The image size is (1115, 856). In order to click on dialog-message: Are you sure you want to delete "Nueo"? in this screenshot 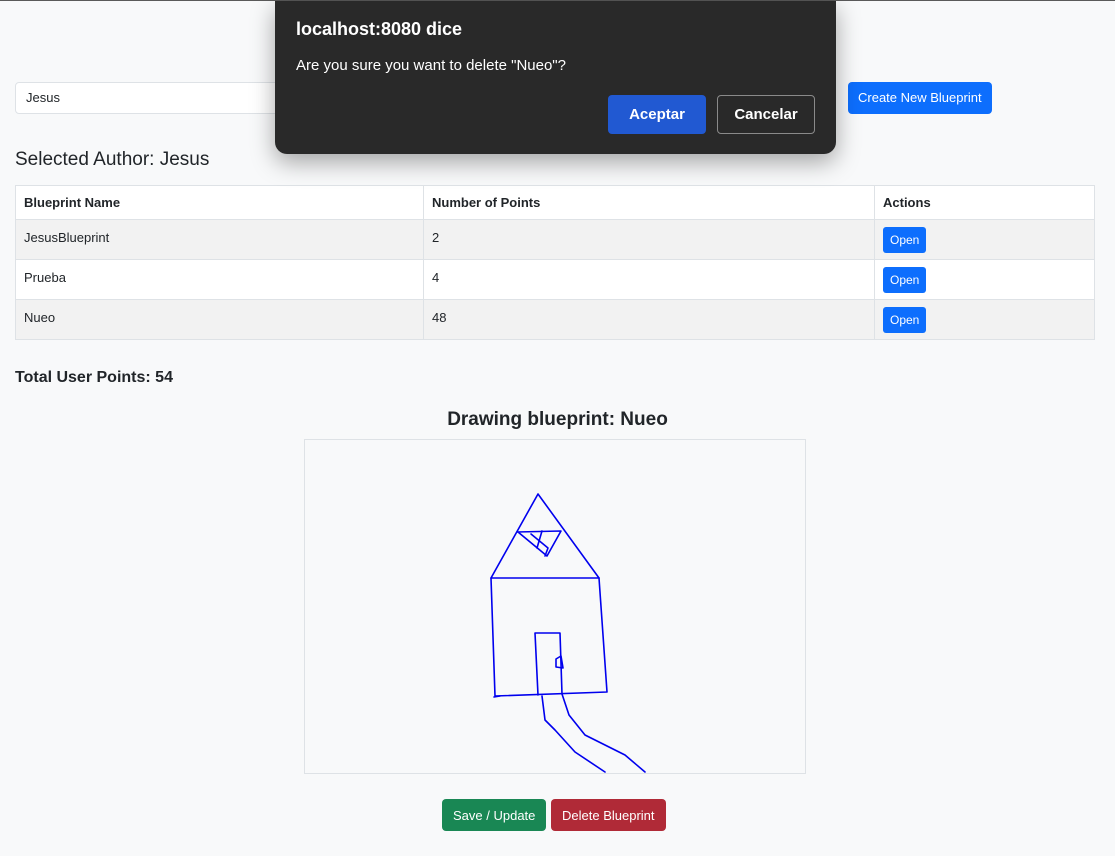, I will do `click(431, 65)`.